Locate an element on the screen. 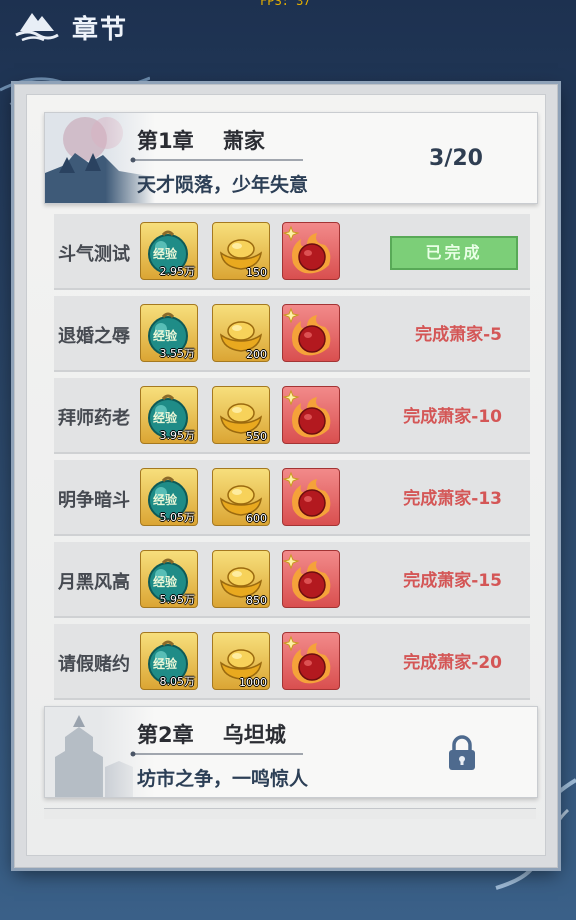 The height and width of the screenshot is (920, 576). chapter-progress: 3/20 is located at coordinates (456, 158).